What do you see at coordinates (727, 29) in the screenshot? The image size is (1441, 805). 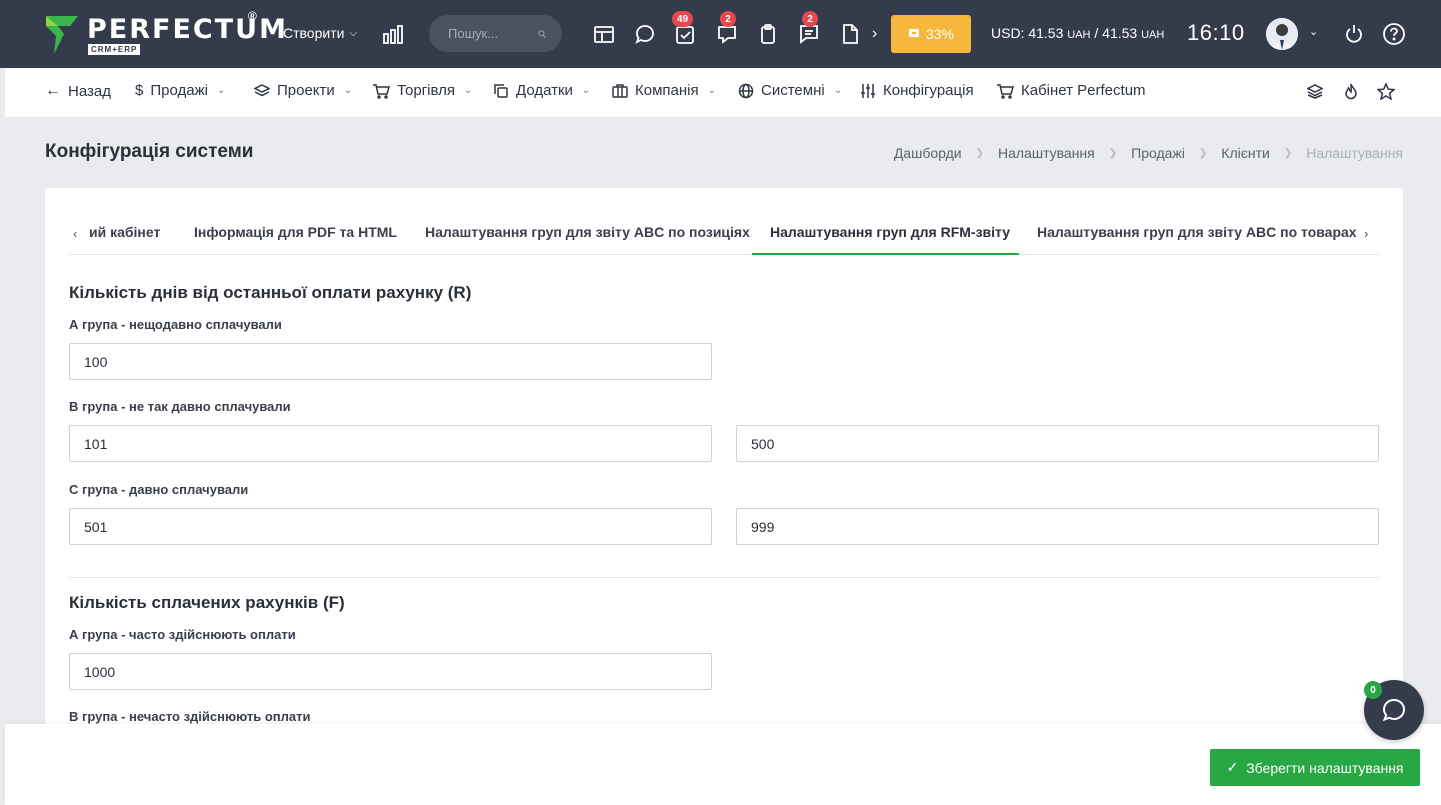 I see `messages-icon: 2` at bounding box center [727, 29].